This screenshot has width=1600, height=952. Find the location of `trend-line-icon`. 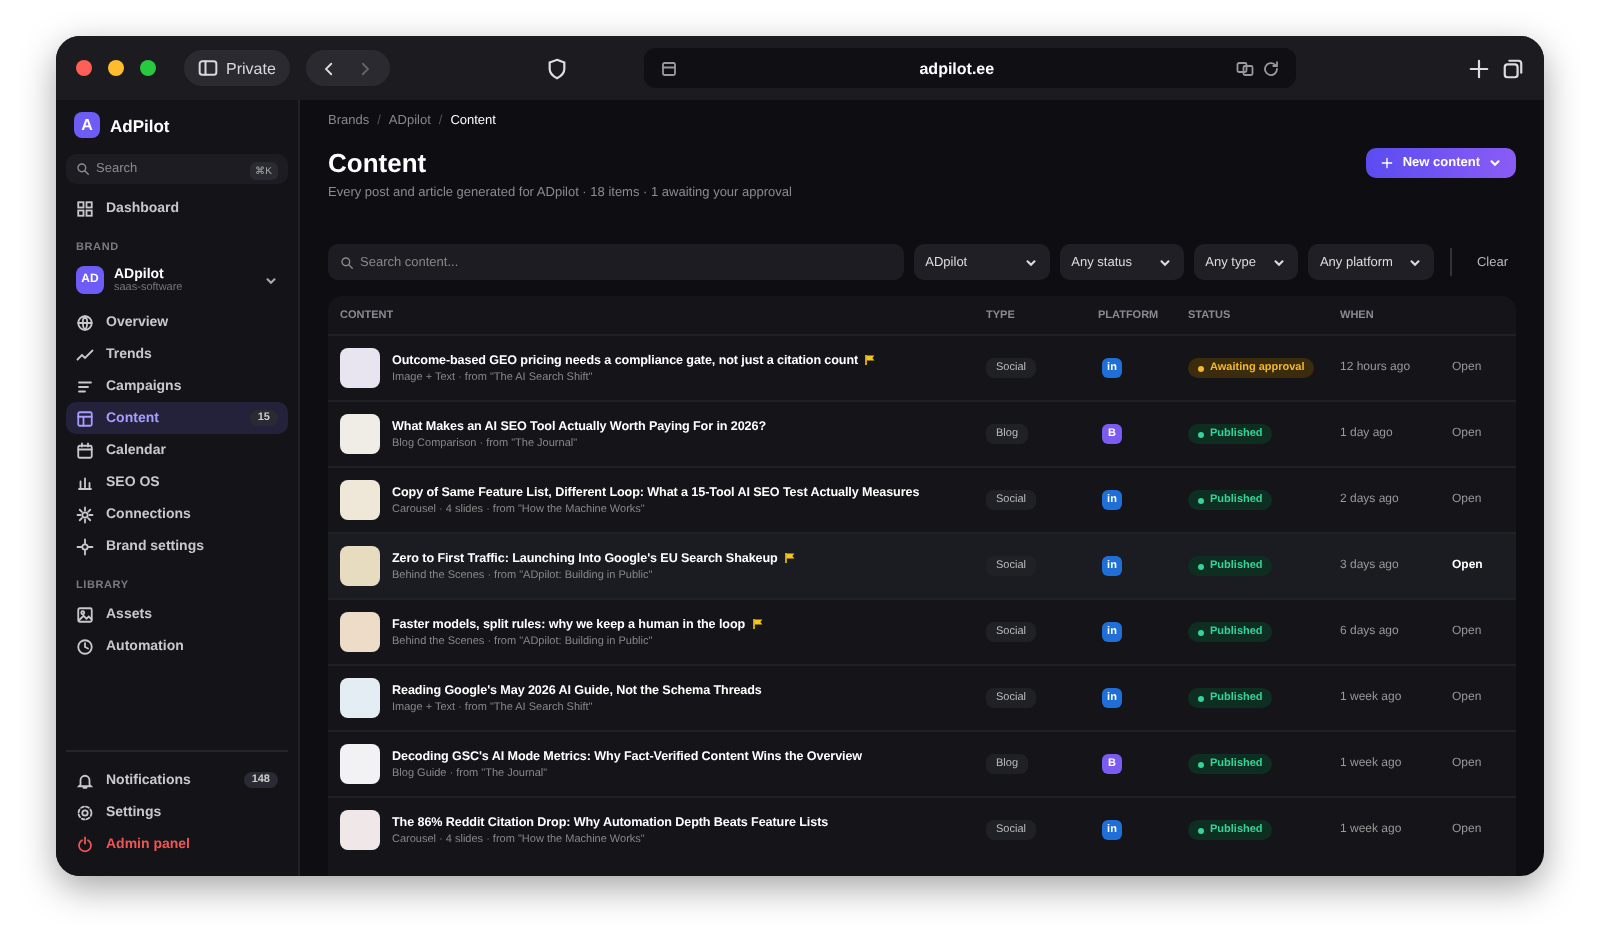

trend-line-icon is located at coordinates (85, 354).